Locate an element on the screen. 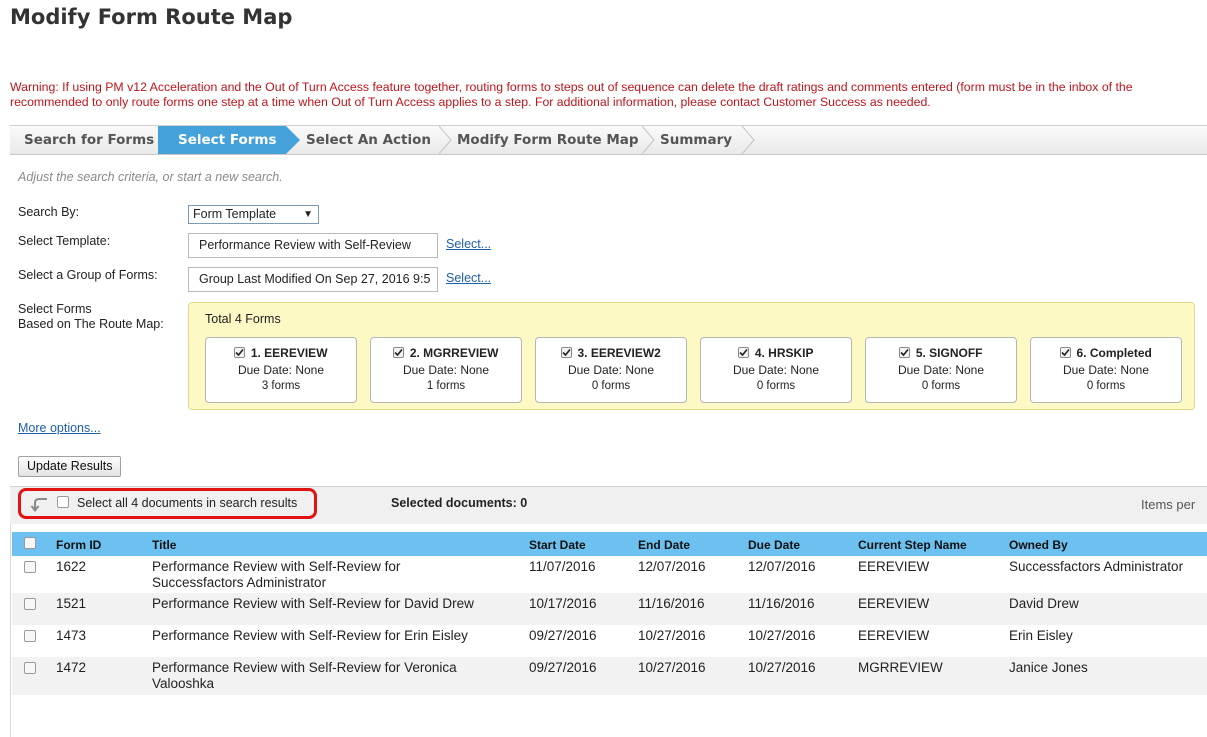  route-step-count: 1 forms is located at coordinates (446, 386).